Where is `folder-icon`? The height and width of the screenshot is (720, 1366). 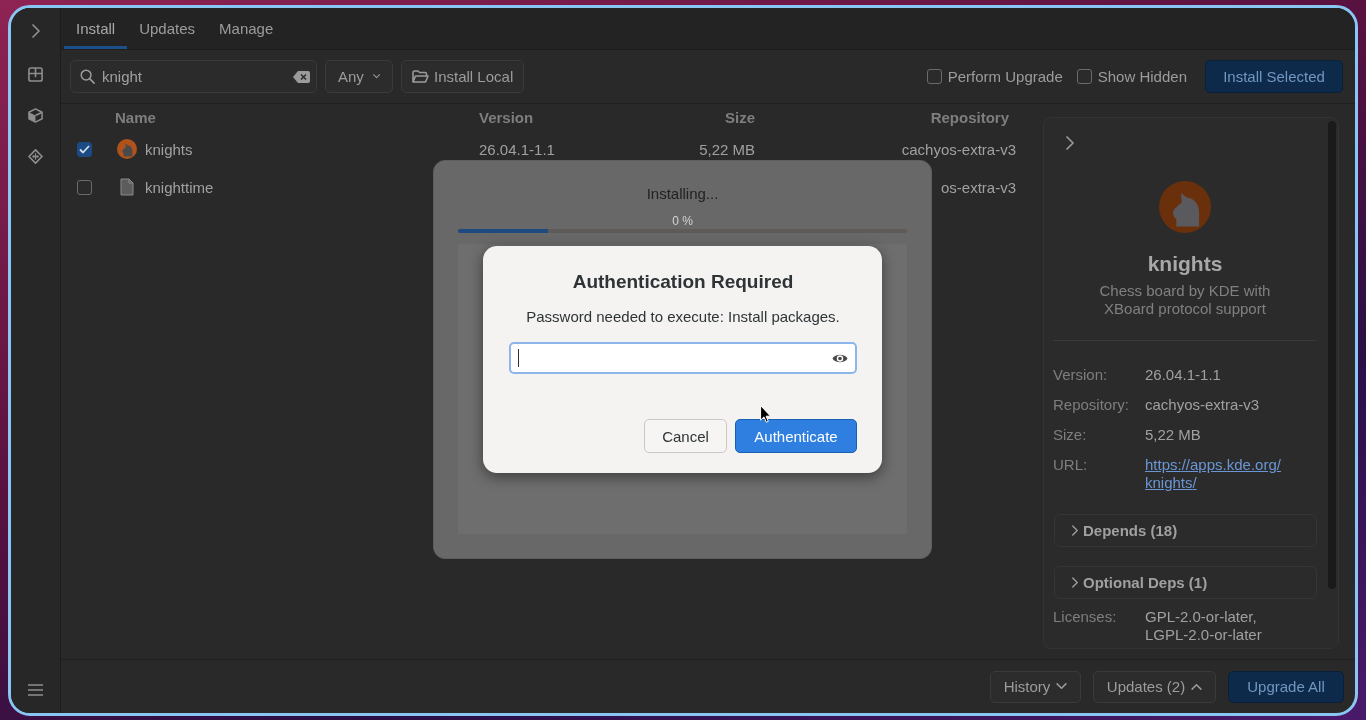
folder-icon is located at coordinates (420, 76).